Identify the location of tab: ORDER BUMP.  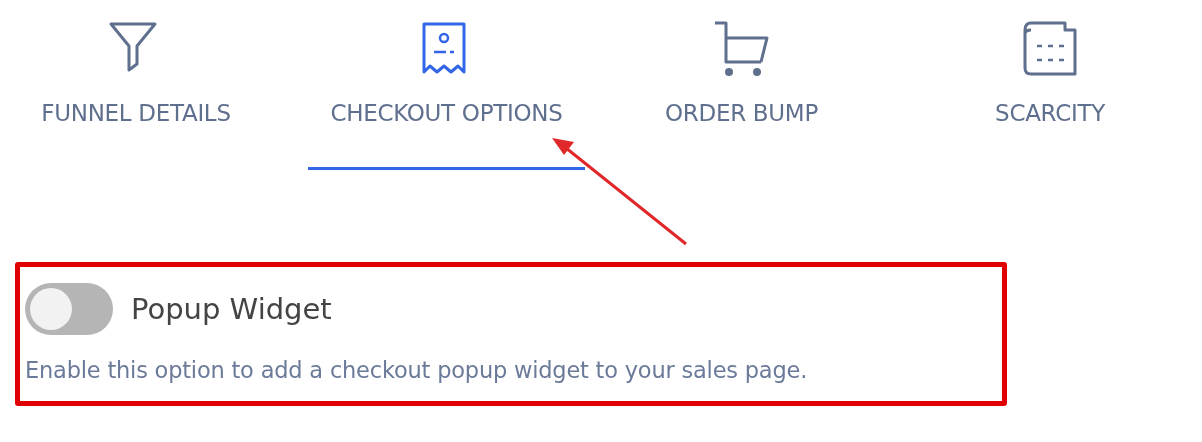
(741, 85).